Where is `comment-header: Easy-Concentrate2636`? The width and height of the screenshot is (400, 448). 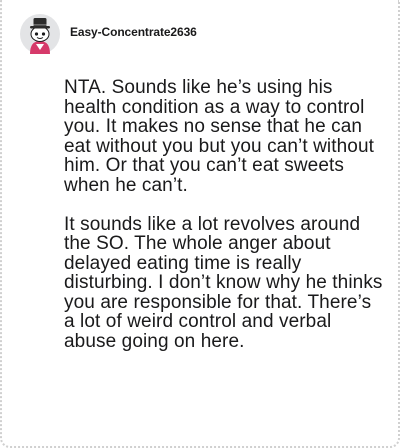 comment-header: Easy-Concentrate2636 is located at coordinates (108, 34).